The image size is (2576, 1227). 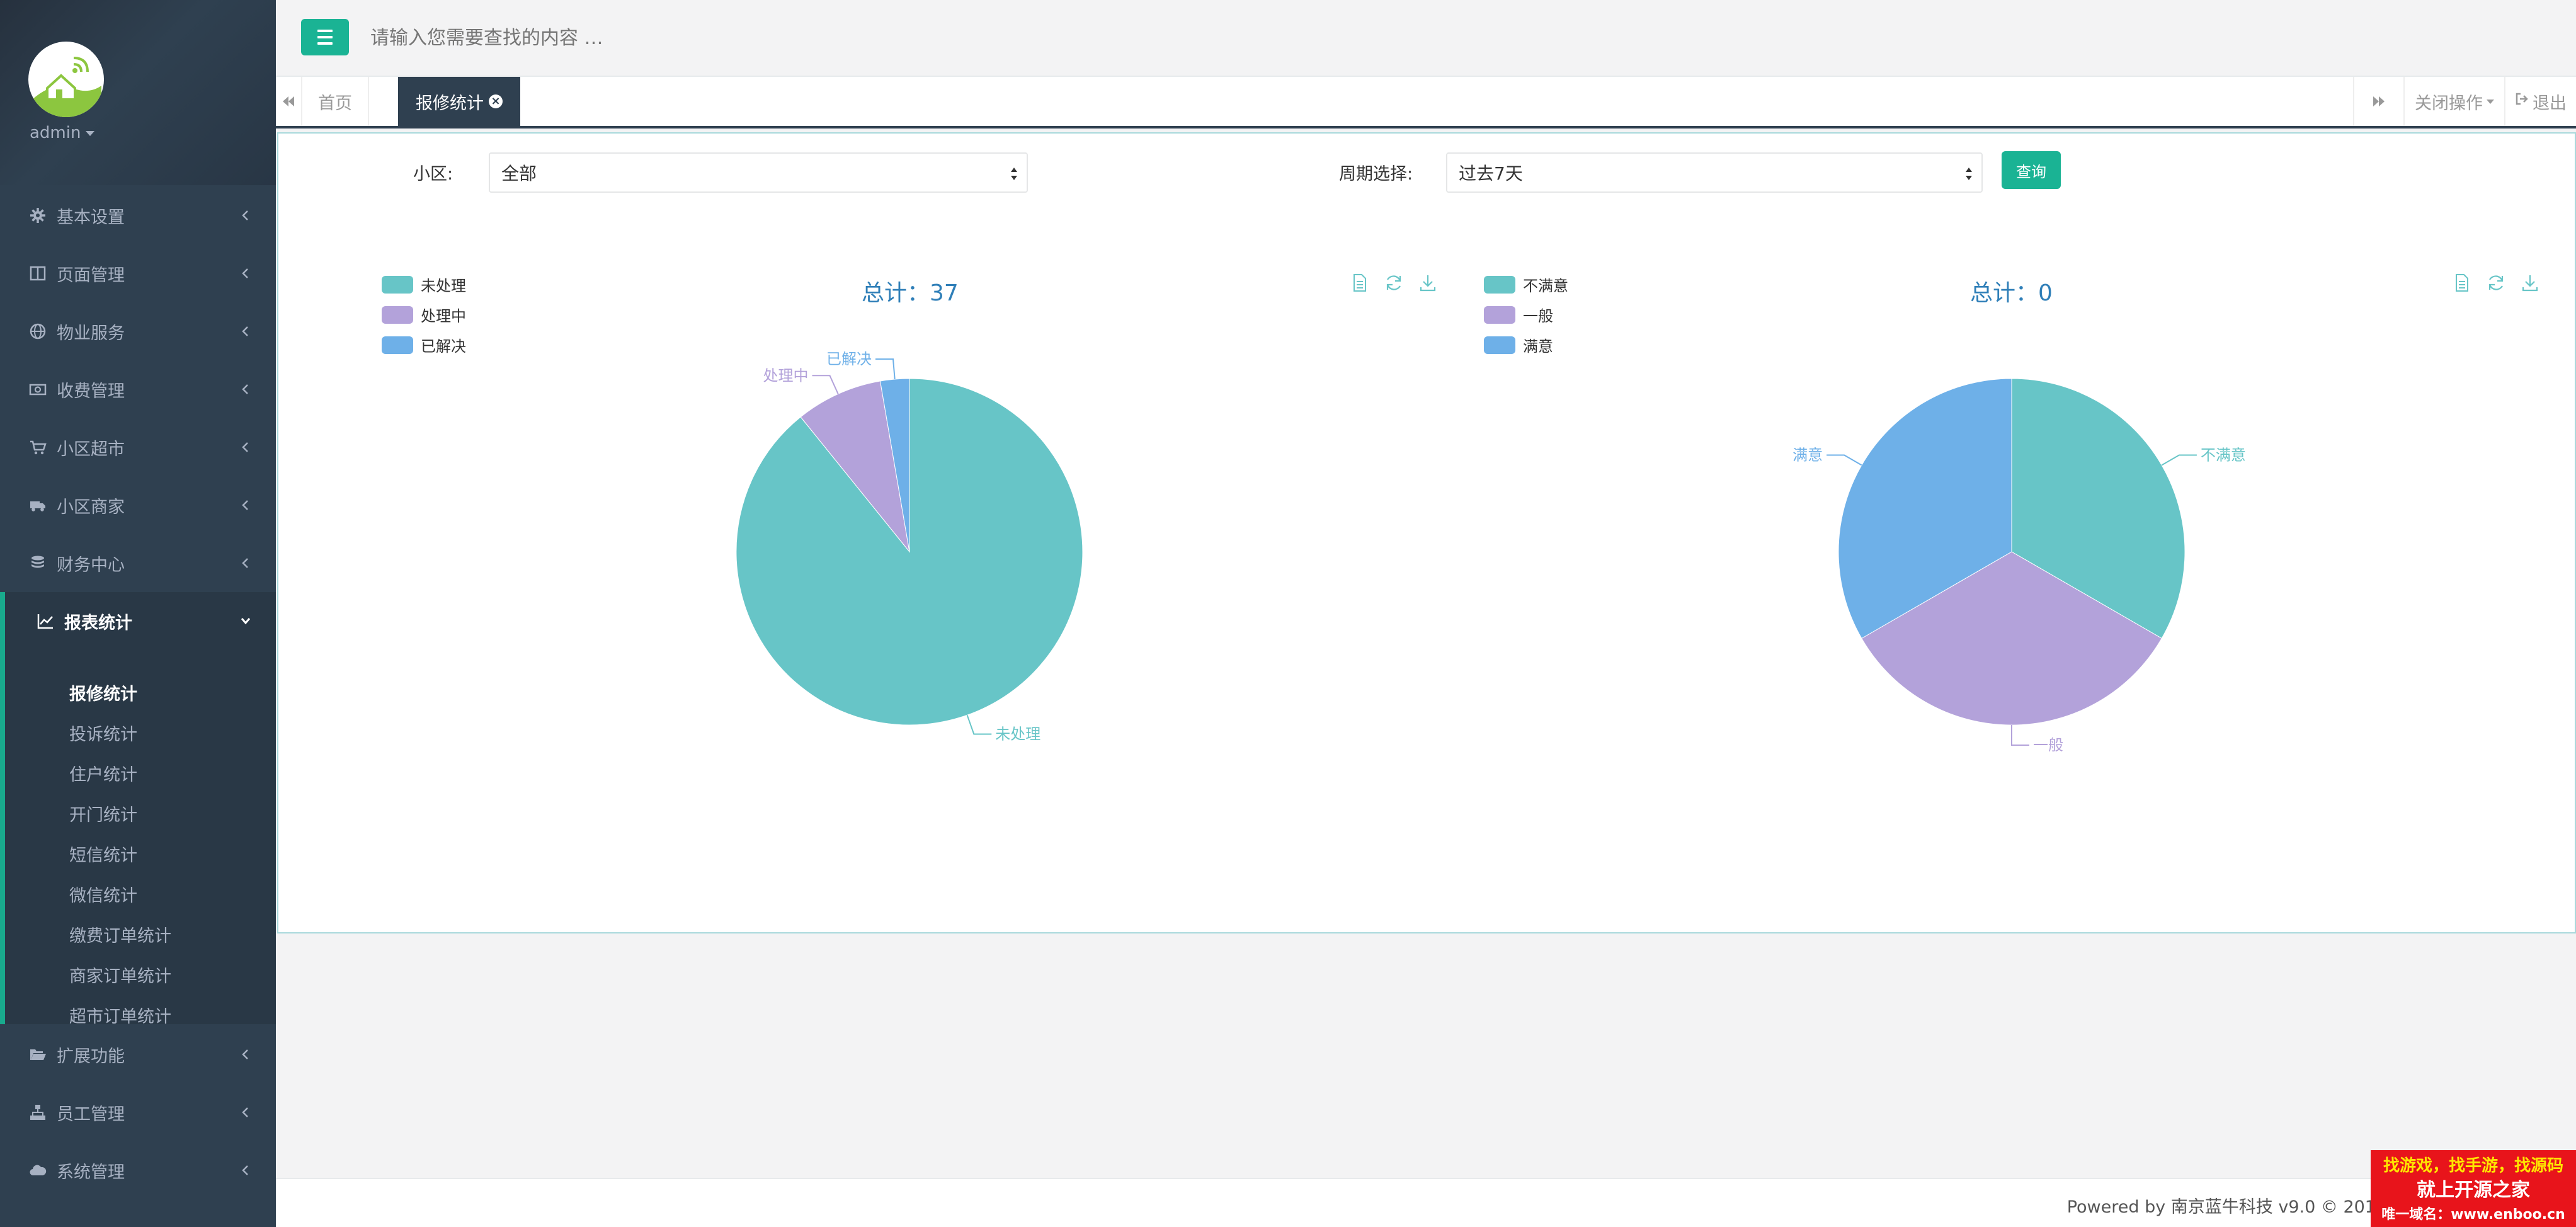 I want to click on watermark-line2: 就上开源之家, so click(x=2473, y=1190).